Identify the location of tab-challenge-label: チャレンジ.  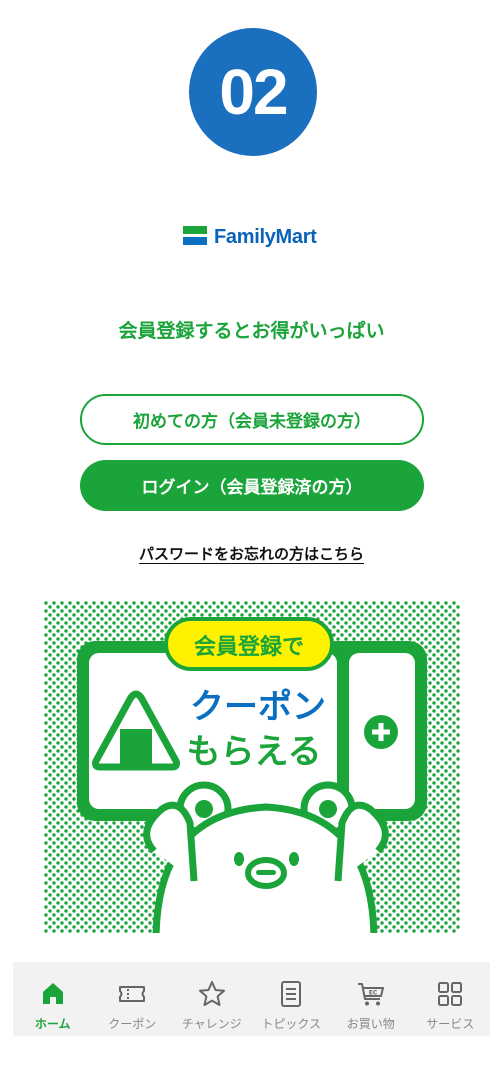
(211, 1024).